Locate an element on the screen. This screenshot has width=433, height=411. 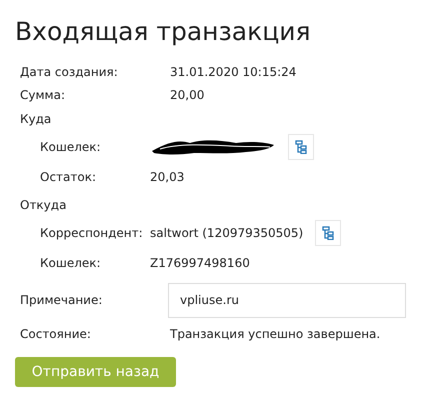
note-field: vpliuse.ru is located at coordinates (287, 300).